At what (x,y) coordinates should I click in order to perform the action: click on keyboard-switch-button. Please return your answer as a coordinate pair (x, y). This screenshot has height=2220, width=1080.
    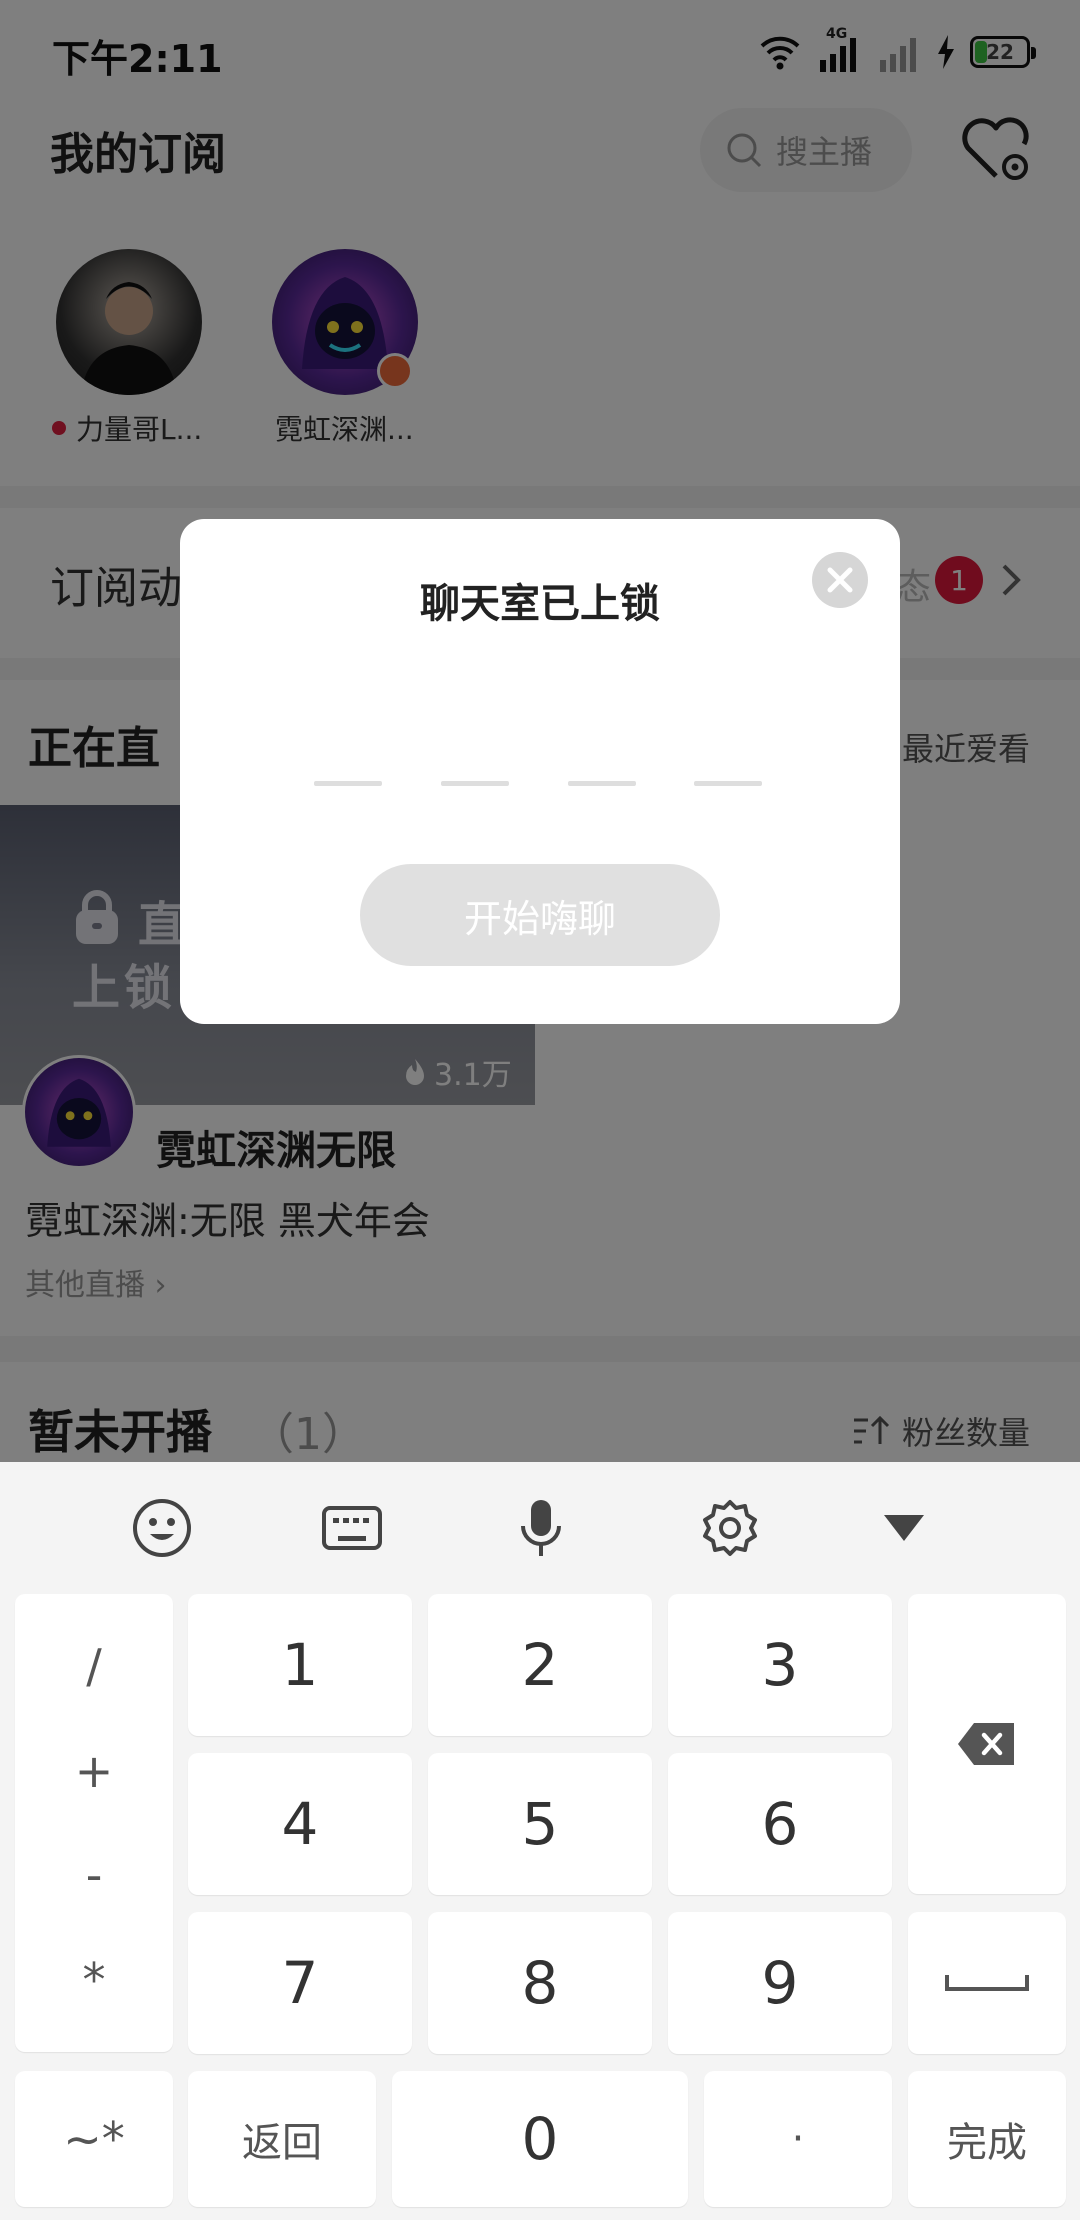
    Looking at the image, I should click on (352, 1528).